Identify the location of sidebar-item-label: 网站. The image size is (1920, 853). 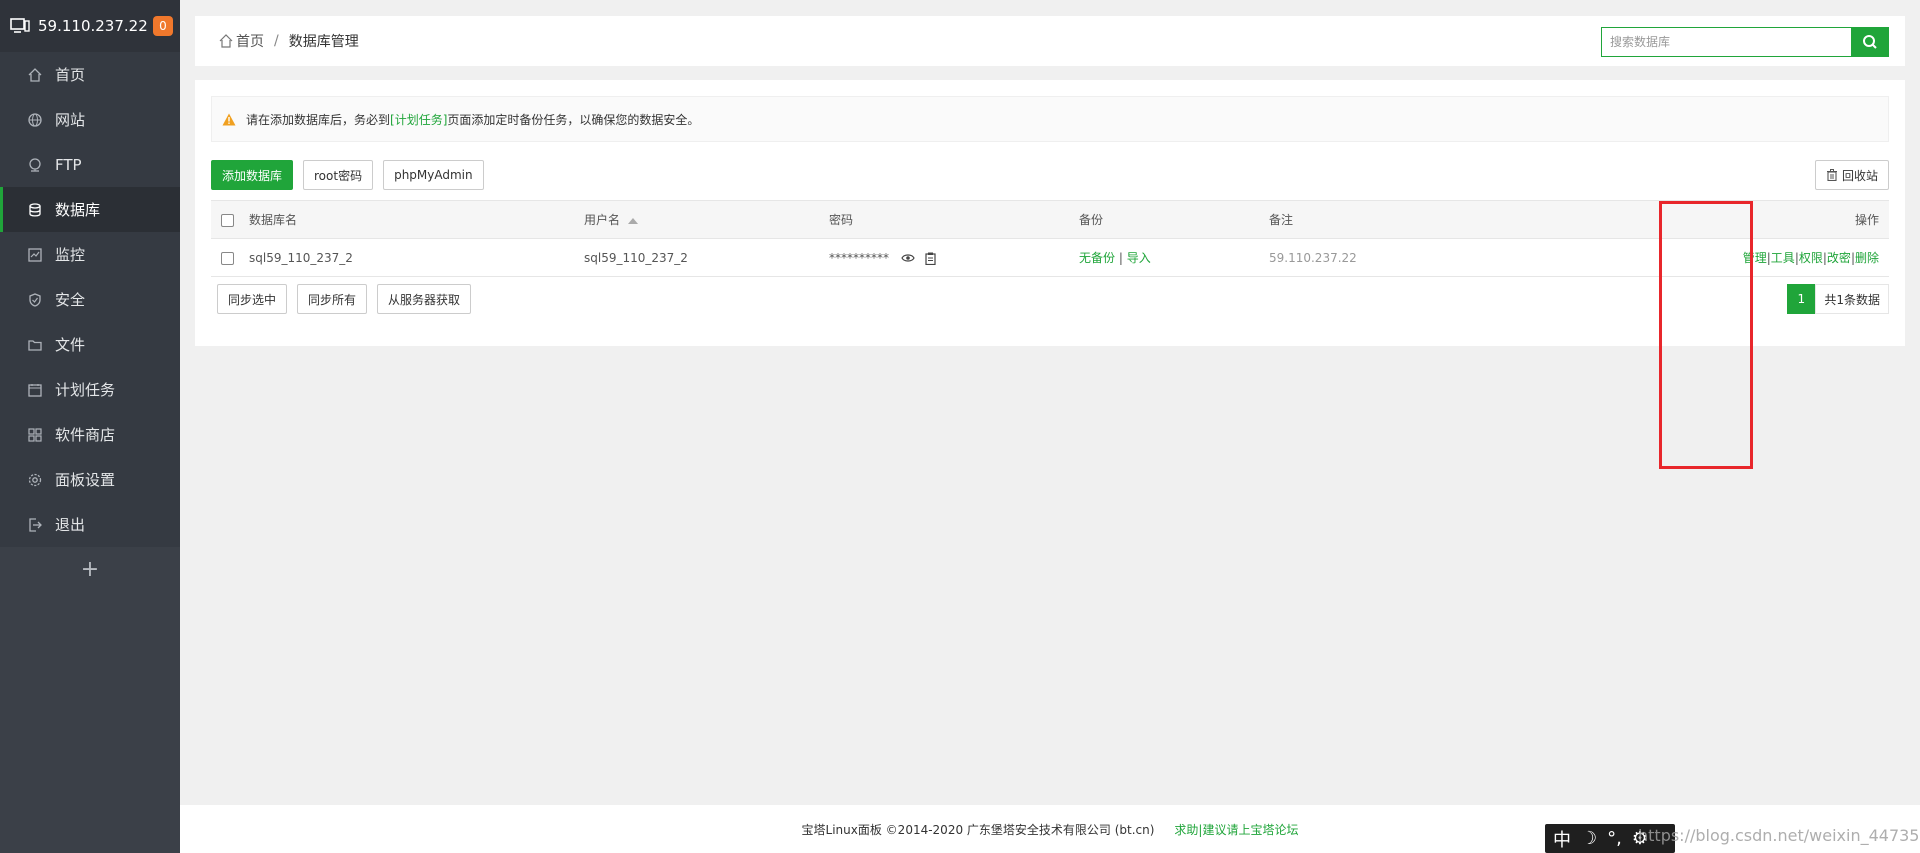
(70, 120).